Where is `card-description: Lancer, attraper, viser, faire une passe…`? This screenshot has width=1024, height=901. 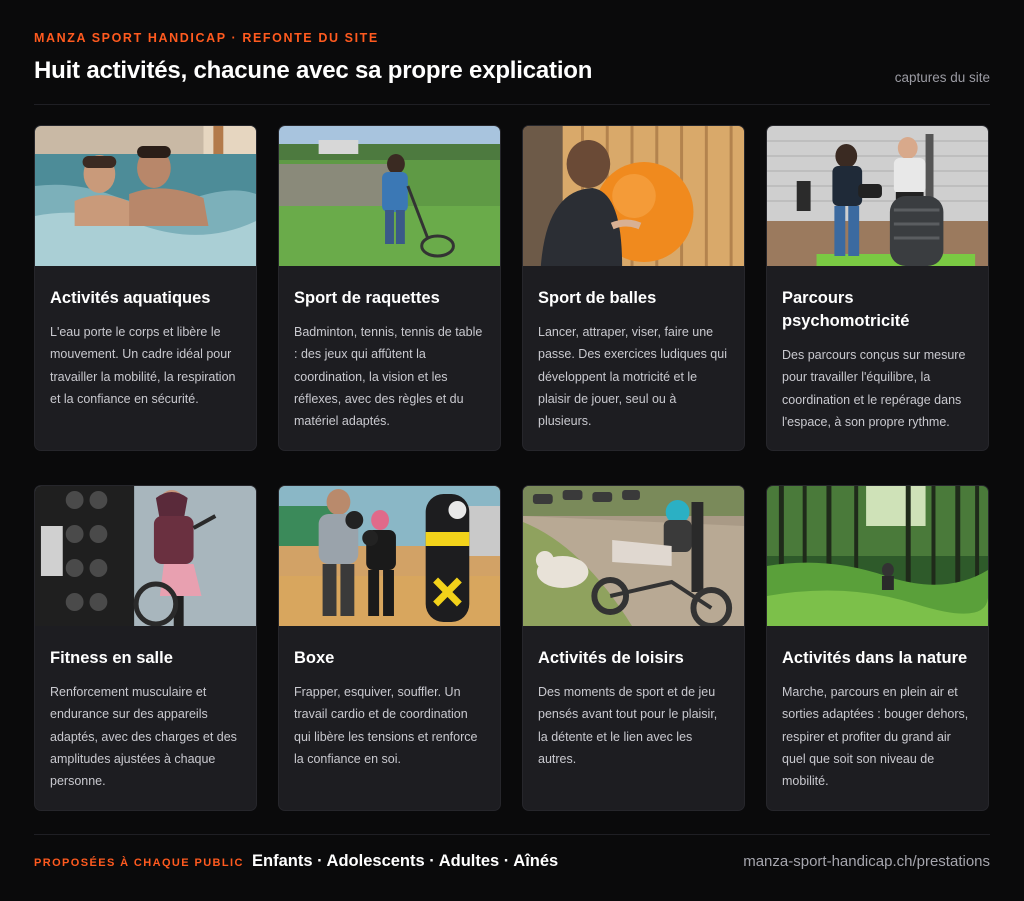
card-description: Lancer, attraper, viser, faire une passe… is located at coordinates (632, 377).